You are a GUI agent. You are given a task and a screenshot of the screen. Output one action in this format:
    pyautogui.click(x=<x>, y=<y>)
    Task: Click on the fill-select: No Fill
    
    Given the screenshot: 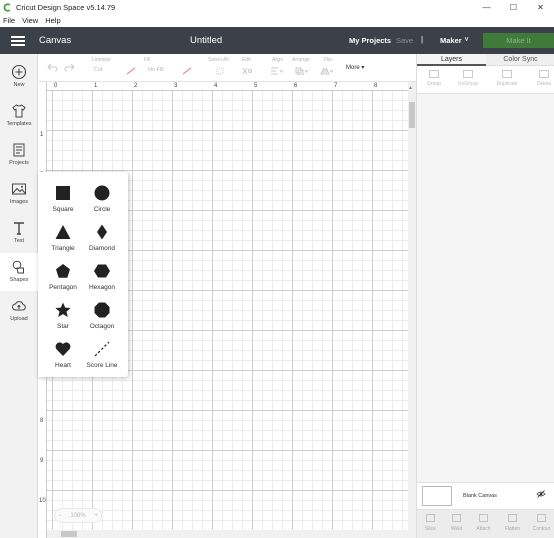 What is the action you would take?
    pyautogui.click(x=156, y=70)
    